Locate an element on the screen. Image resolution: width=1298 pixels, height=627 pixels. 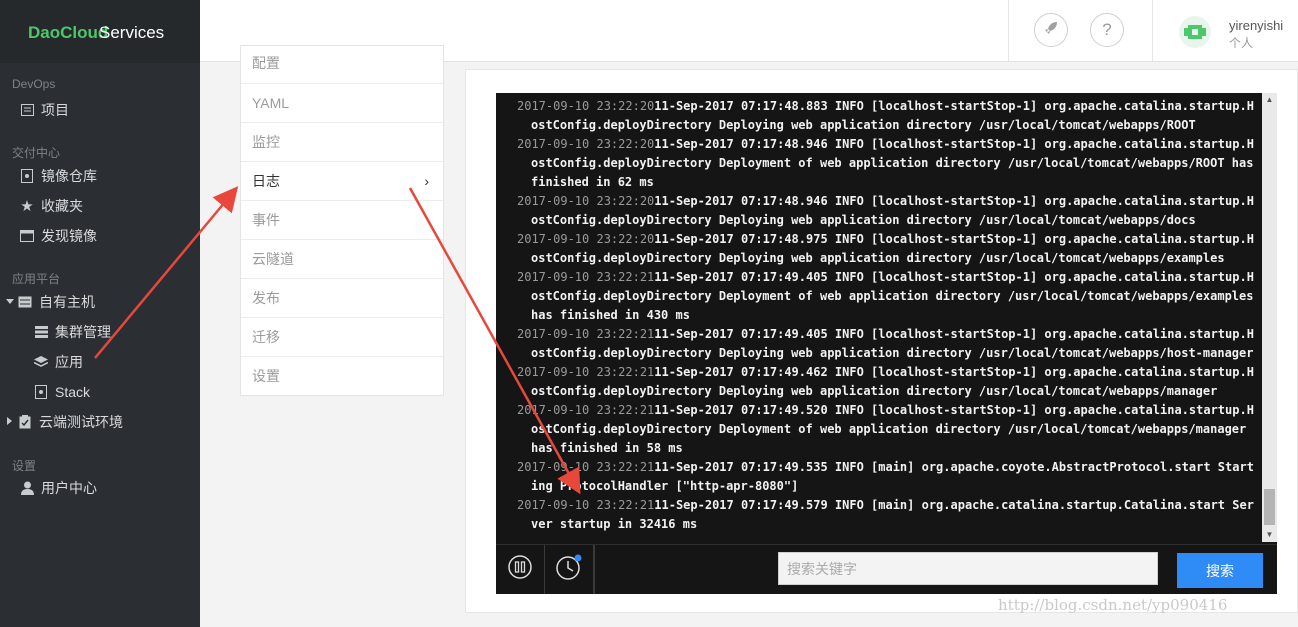
logo-suffix: Services is located at coordinates (132, 32).